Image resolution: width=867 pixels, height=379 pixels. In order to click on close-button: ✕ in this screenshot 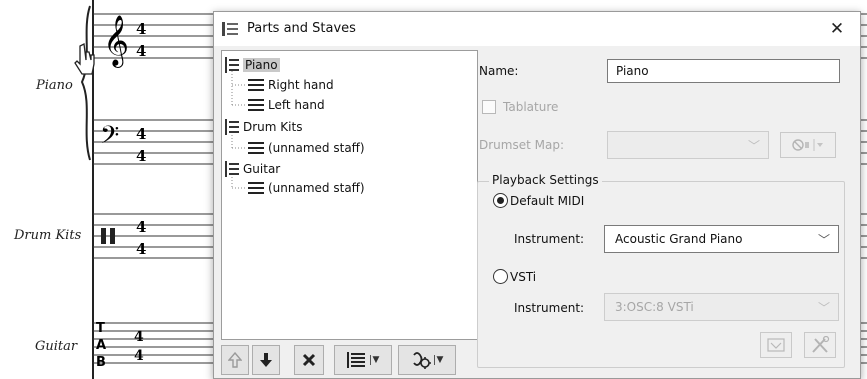, I will do `click(837, 29)`.